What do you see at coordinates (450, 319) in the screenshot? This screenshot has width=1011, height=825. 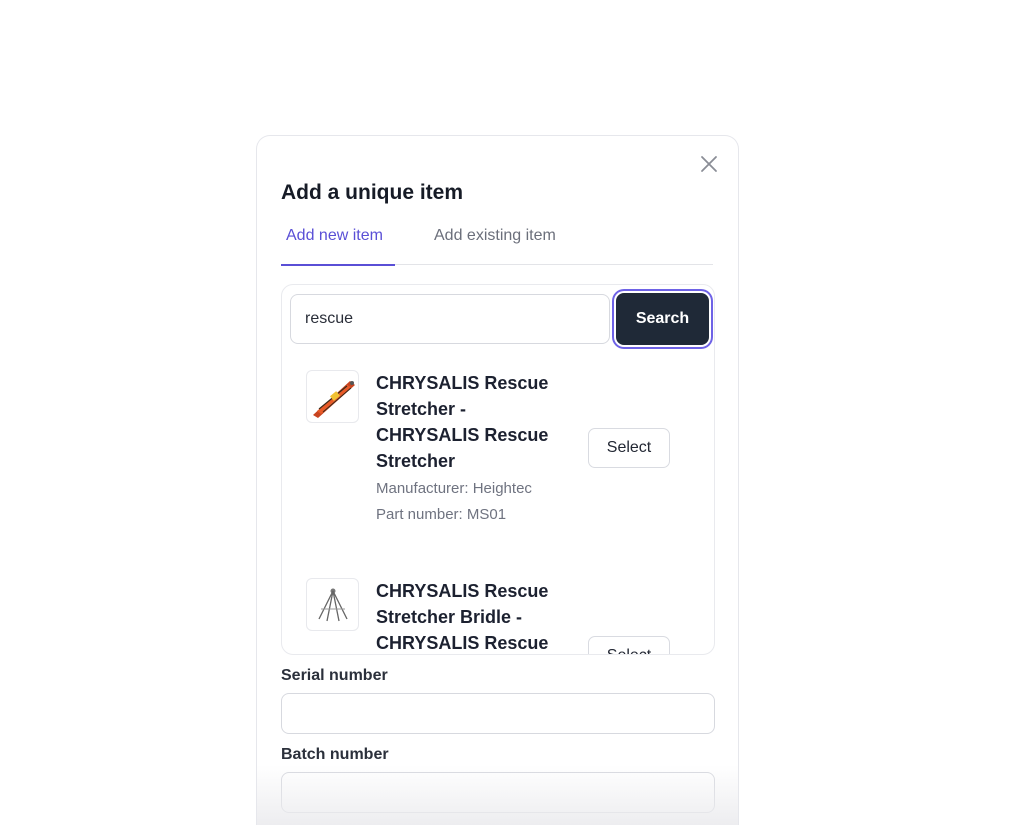 I see `search-input` at bounding box center [450, 319].